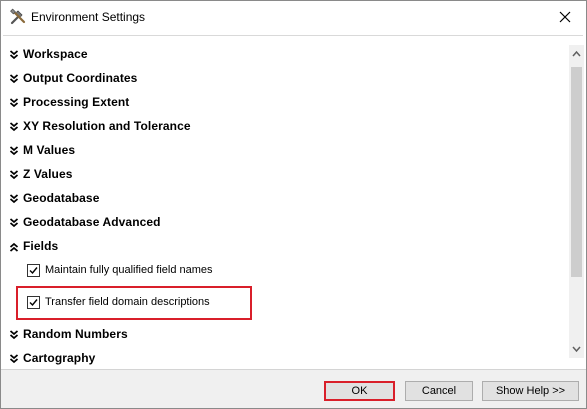 This screenshot has width=587, height=409. I want to click on section-z-values: Z Values, so click(41, 174).